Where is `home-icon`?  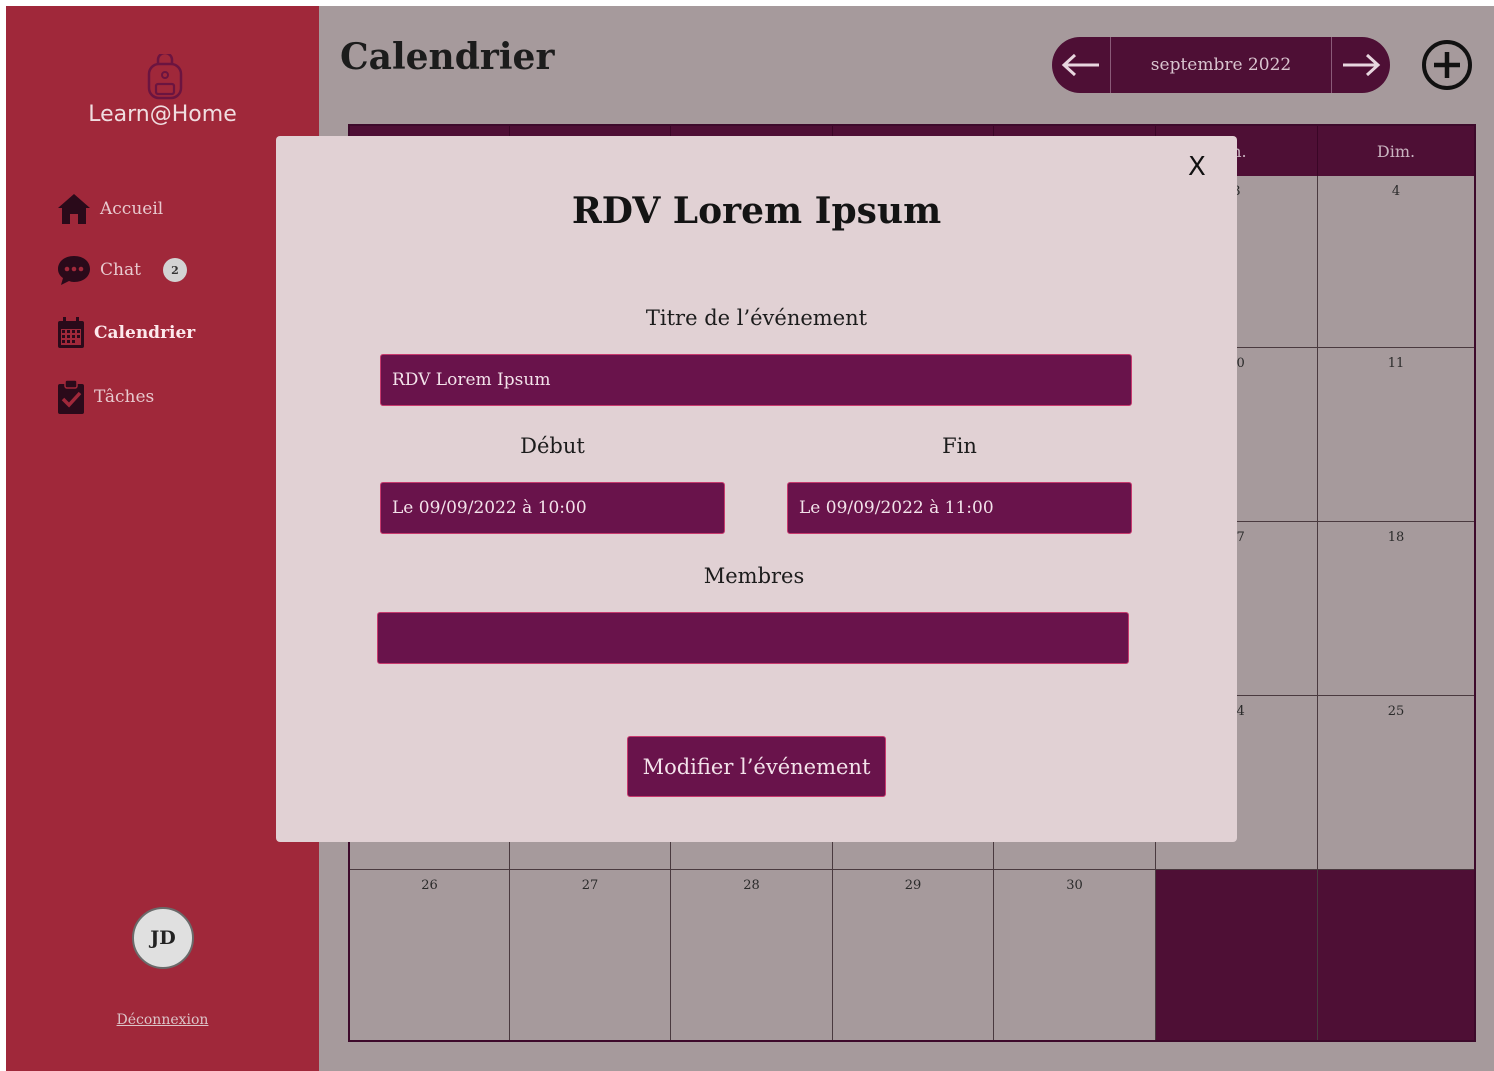 home-icon is located at coordinates (74, 209).